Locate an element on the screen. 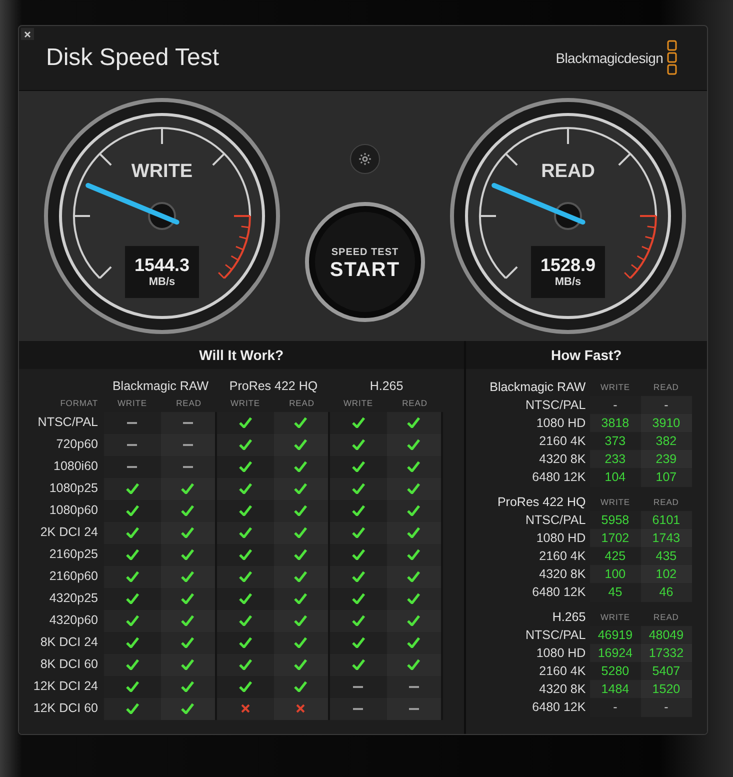 The height and width of the screenshot is (777, 733). speed-cell: 3910 is located at coordinates (666, 423).